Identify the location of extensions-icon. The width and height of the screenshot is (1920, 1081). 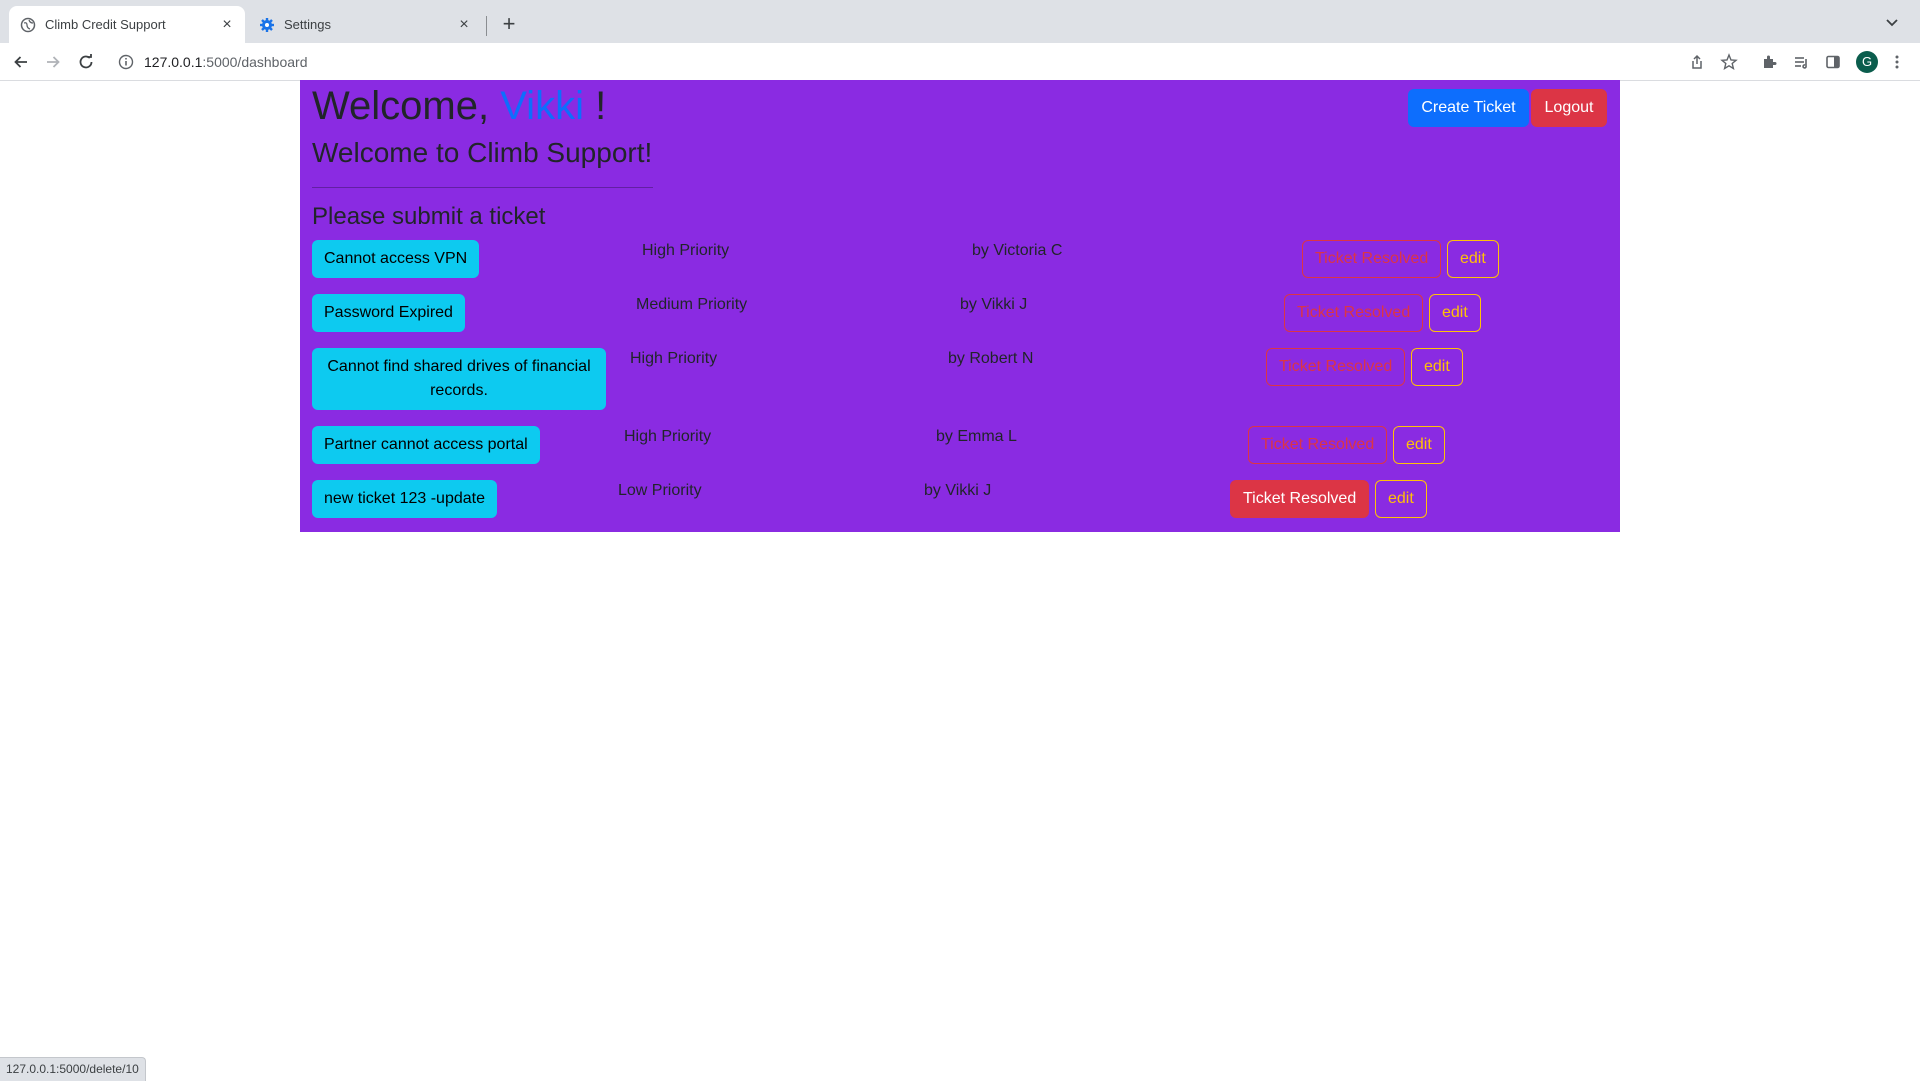
(1769, 62).